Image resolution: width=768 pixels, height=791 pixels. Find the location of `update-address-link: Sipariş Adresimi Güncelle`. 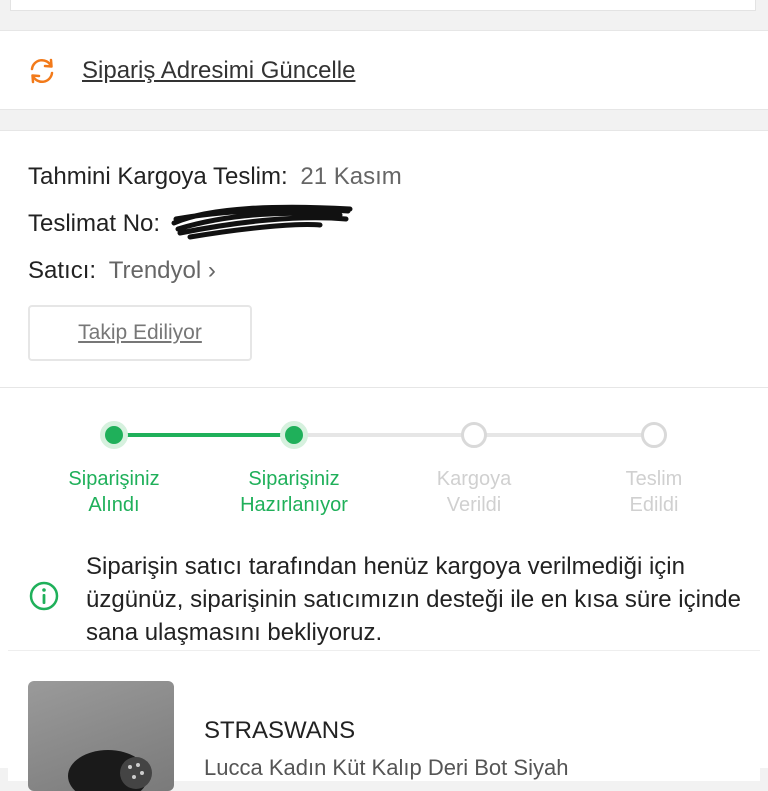

update-address-link: Sipariş Adresimi Güncelle is located at coordinates (218, 71).